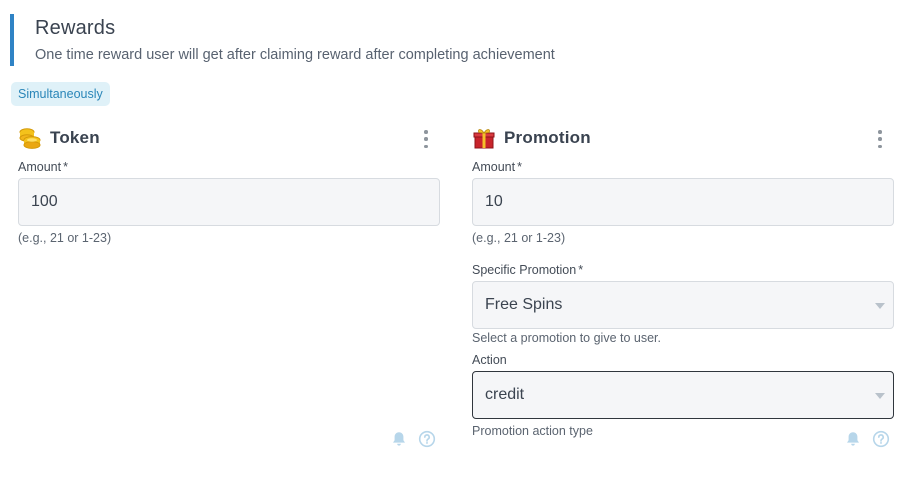  Describe the element at coordinates (683, 138) in the screenshot. I see `promotion-header: Promotion` at that location.